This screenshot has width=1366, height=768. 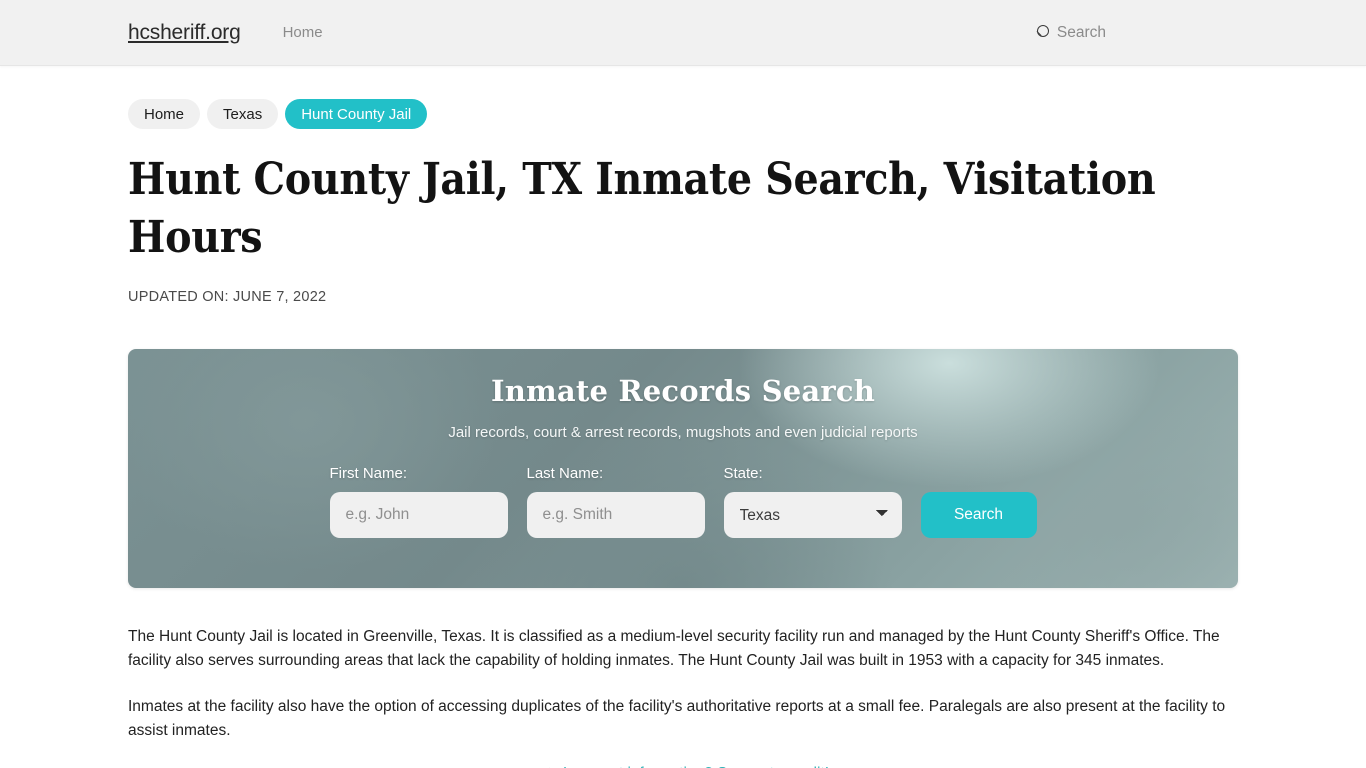 What do you see at coordinates (164, 114) in the screenshot?
I see `breadcrumb-item-home: Home` at bounding box center [164, 114].